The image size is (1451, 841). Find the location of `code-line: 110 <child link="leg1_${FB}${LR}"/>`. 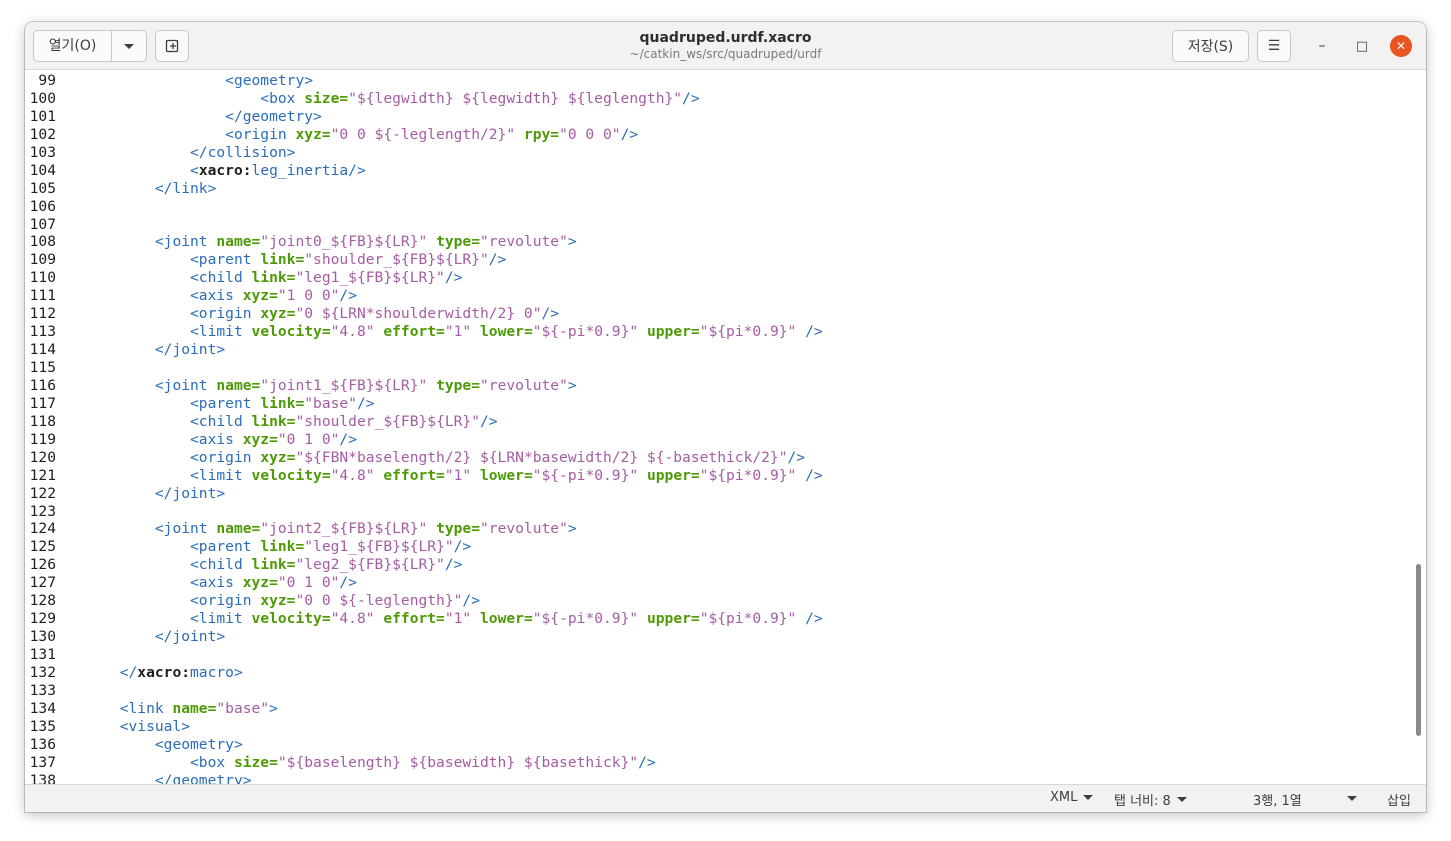

code-line: 110 <child link="leg1_${FB}${LR}"/> is located at coordinates (717, 278).